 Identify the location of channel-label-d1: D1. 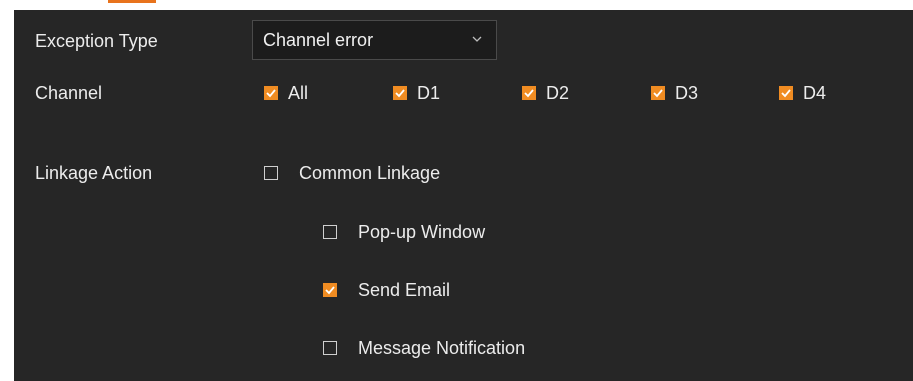
(429, 93).